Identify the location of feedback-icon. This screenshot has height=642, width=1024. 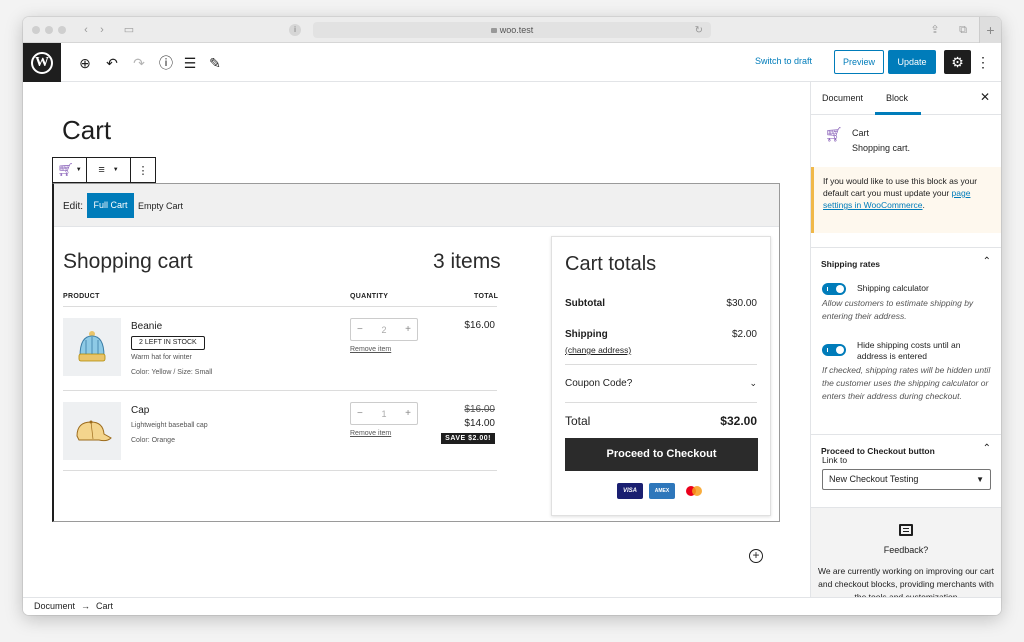
(906, 530).